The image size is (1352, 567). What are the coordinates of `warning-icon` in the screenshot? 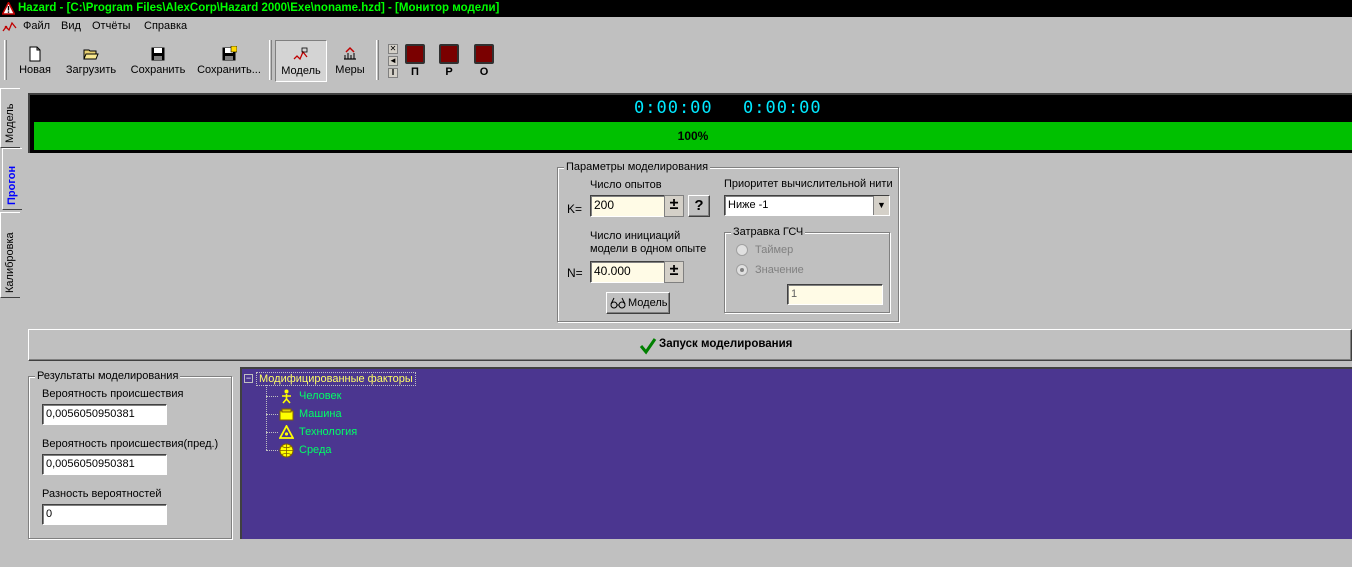 It's located at (8, 8).